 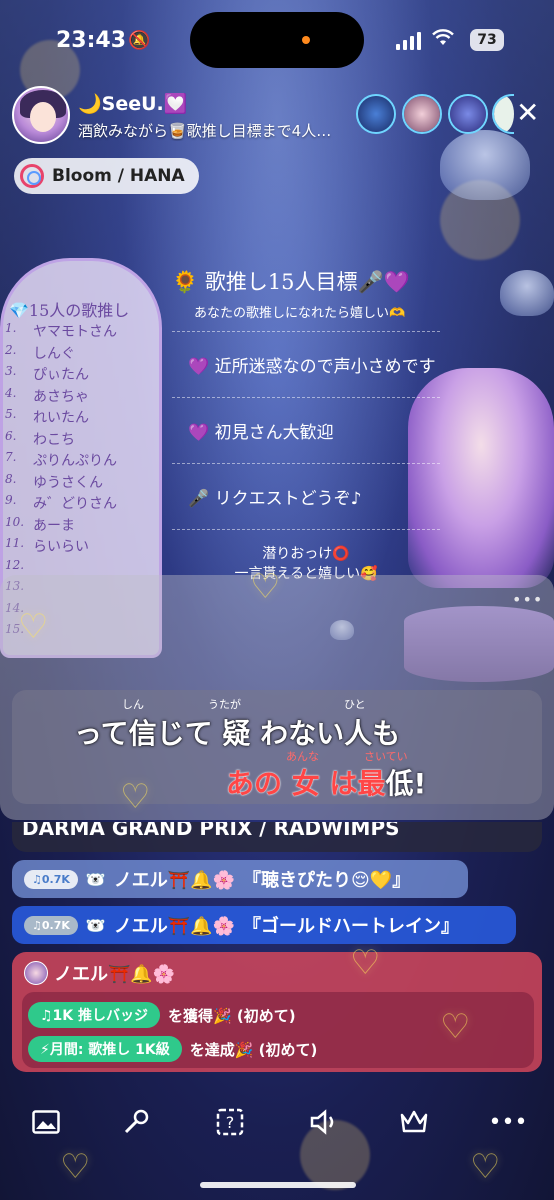 What do you see at coordinates (133, 704) in the screenshot?
I see `lyric-ruby: しん` at bounding box center [133, 704].